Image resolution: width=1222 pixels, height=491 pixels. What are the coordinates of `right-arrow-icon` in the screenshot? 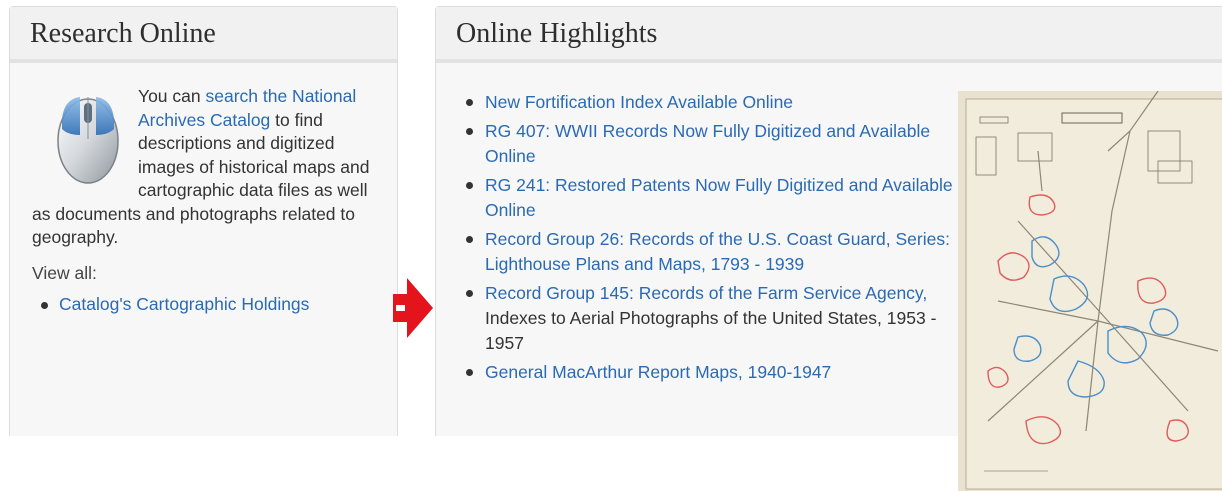 It's located at (413, 308).